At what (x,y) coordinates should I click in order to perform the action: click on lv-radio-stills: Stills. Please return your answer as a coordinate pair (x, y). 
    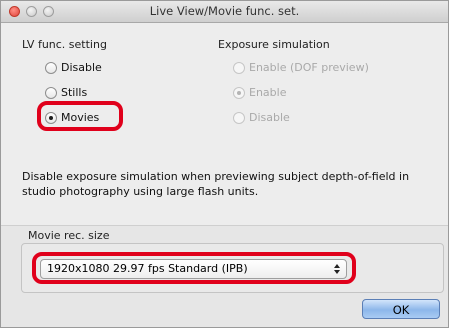
    Looking at the image, I should click on (66, 92).